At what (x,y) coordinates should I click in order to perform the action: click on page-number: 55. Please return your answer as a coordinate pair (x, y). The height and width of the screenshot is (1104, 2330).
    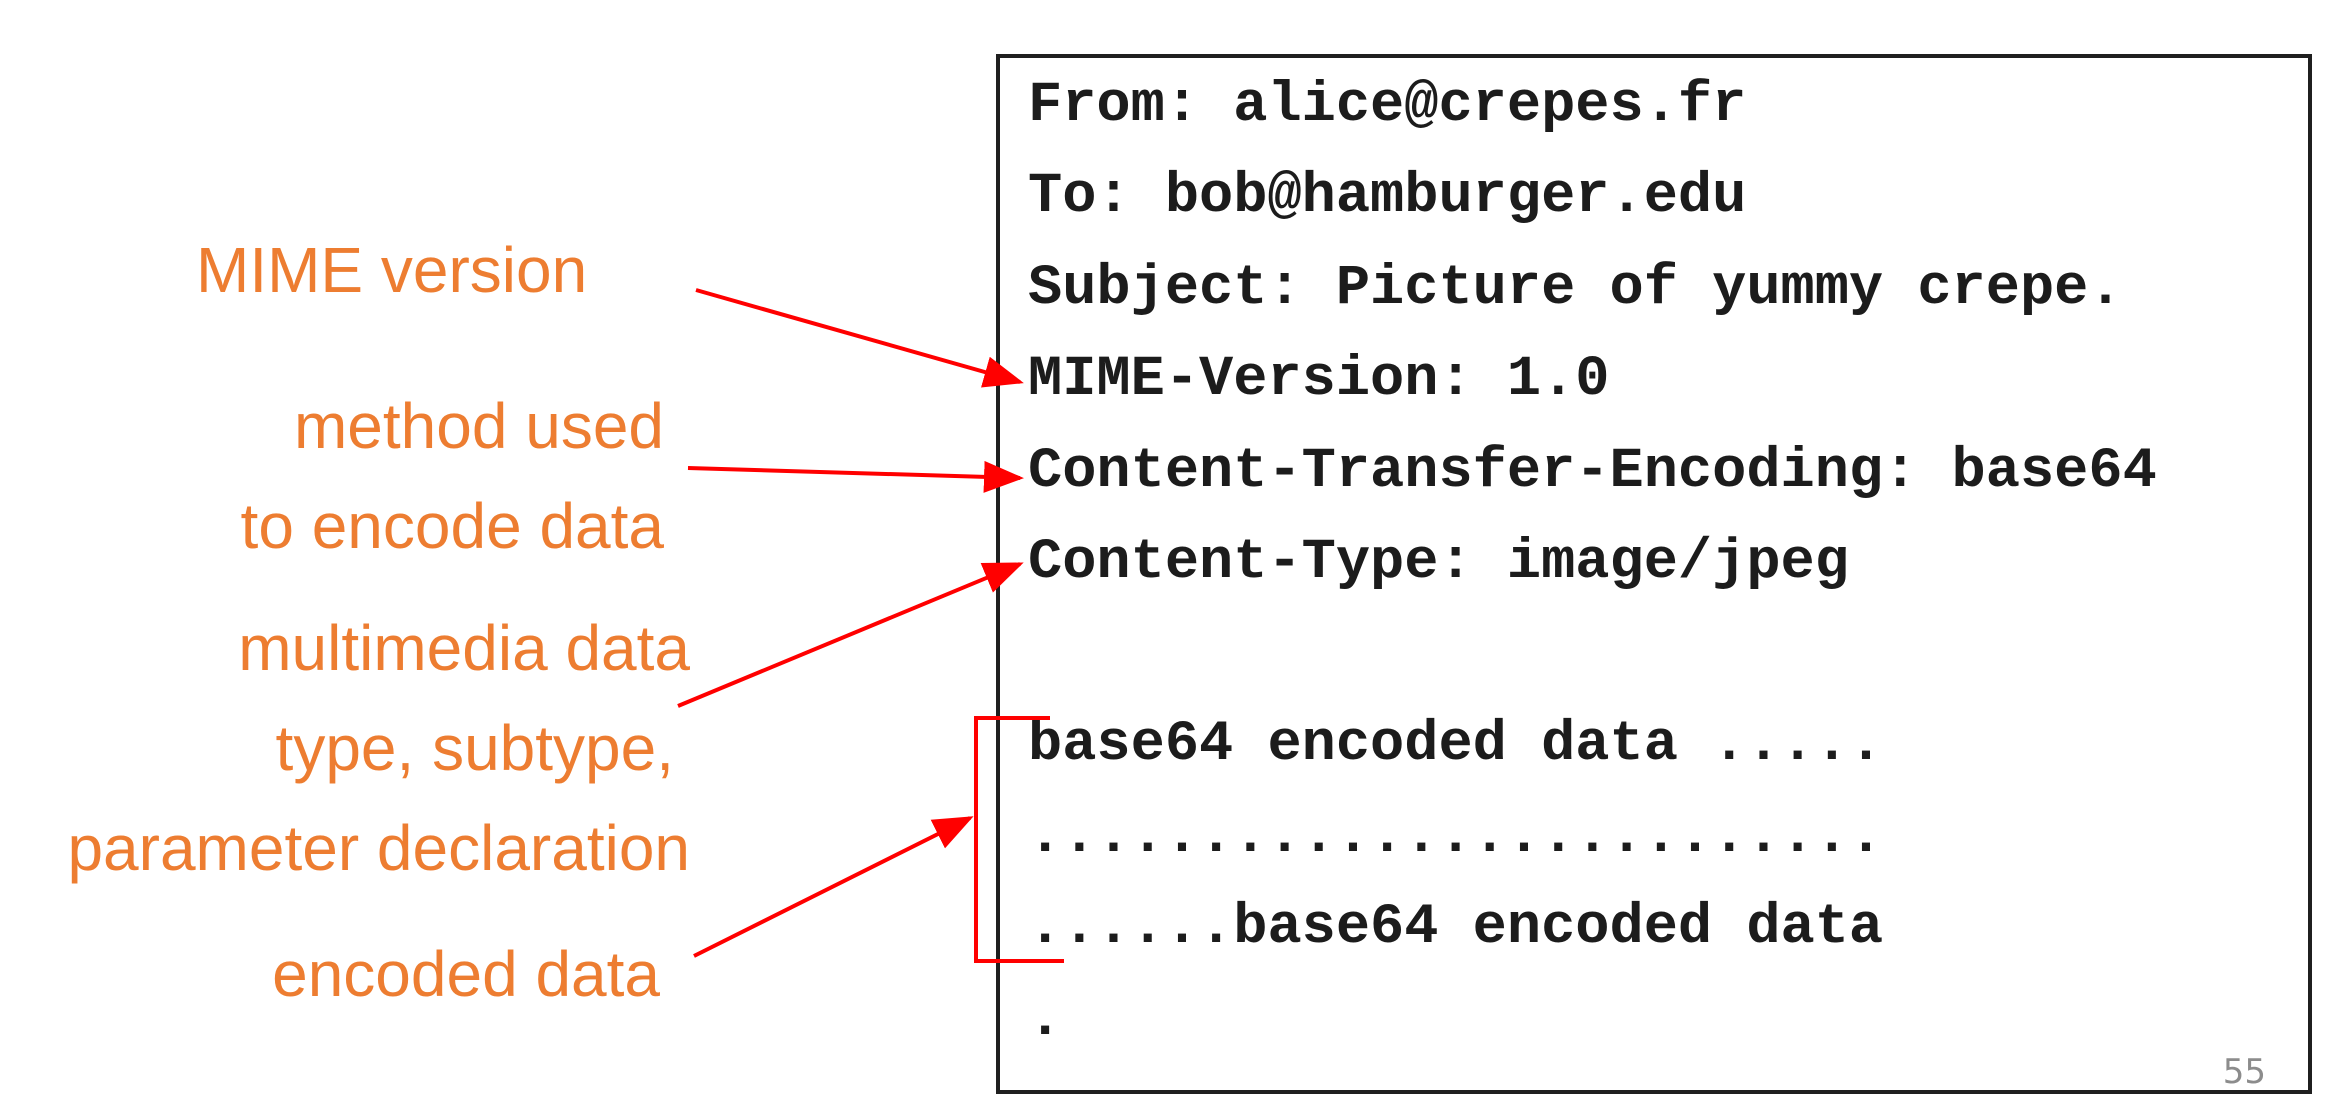
    Looking at the image, I should click on (2244, 1072).